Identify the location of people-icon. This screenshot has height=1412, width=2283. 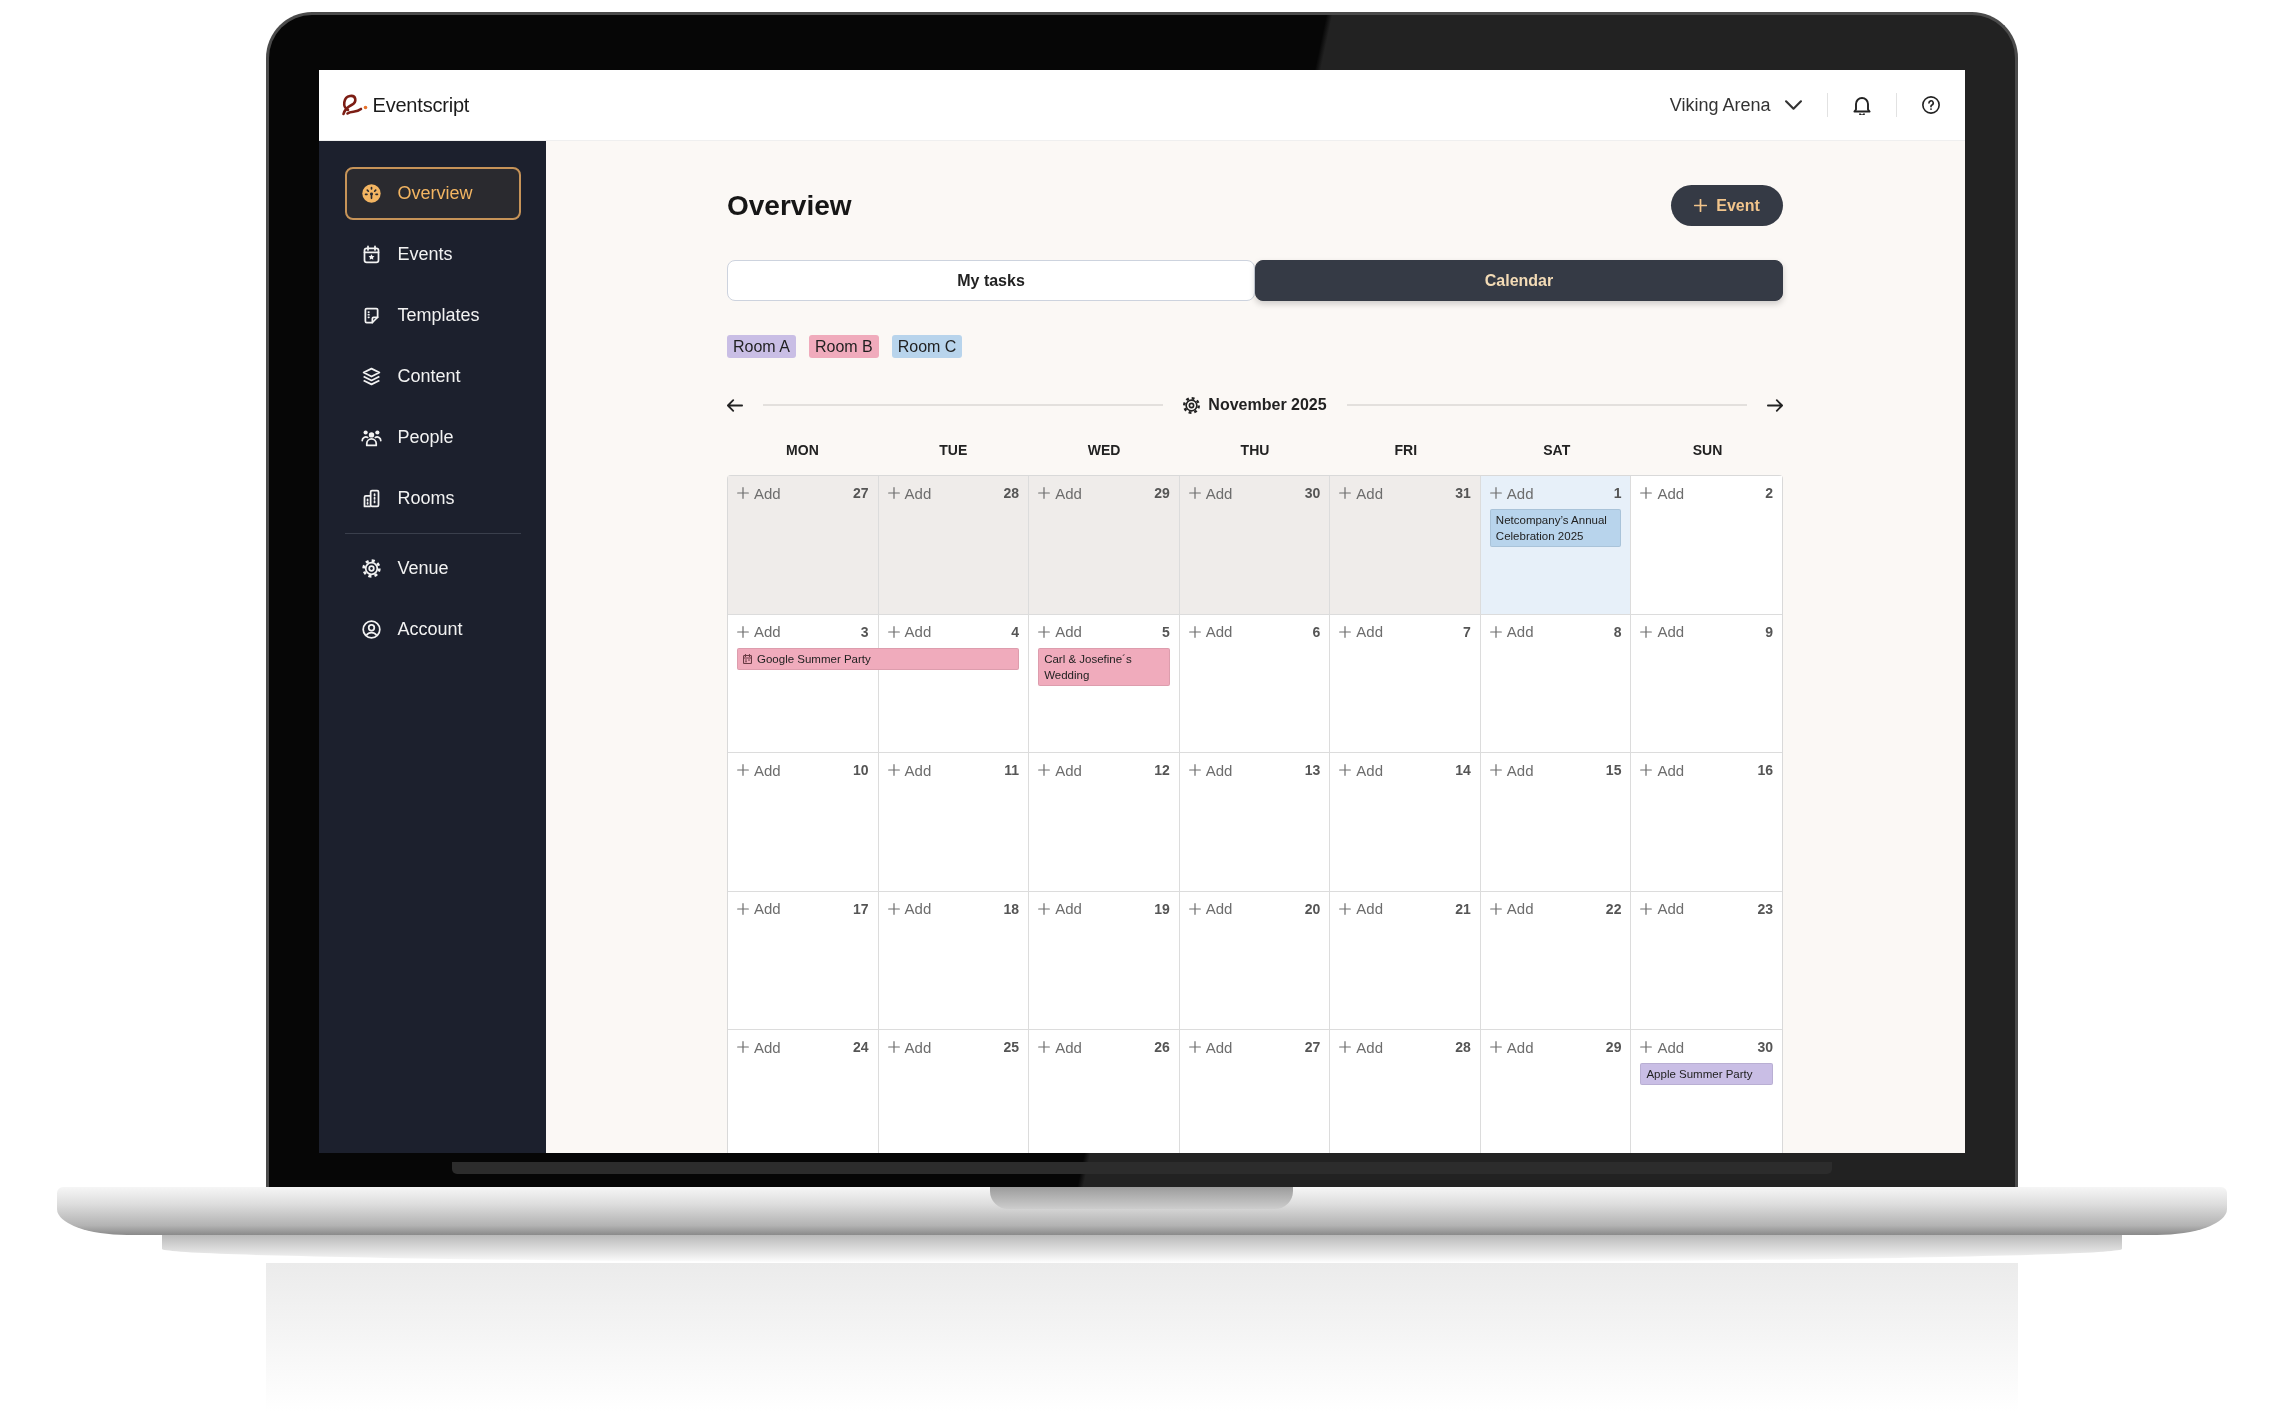
(371, 437).